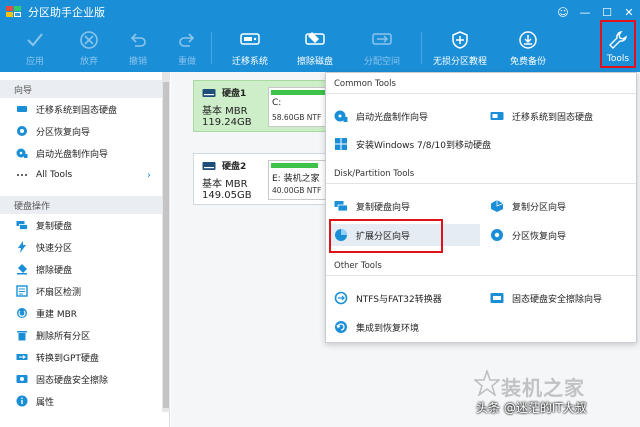  What do you see at coordinates (22, 357) in the screenshot?
I see `convert-icon` at bounding box center [22, 357].